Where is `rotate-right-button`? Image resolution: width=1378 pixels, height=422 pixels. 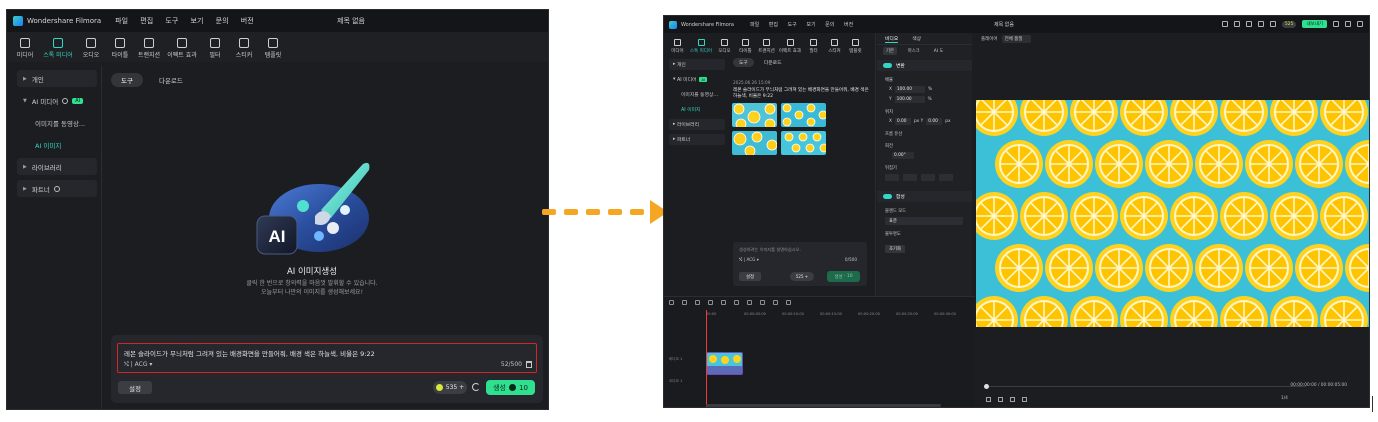
rotate-right-button is located at coordinates (946, 177).